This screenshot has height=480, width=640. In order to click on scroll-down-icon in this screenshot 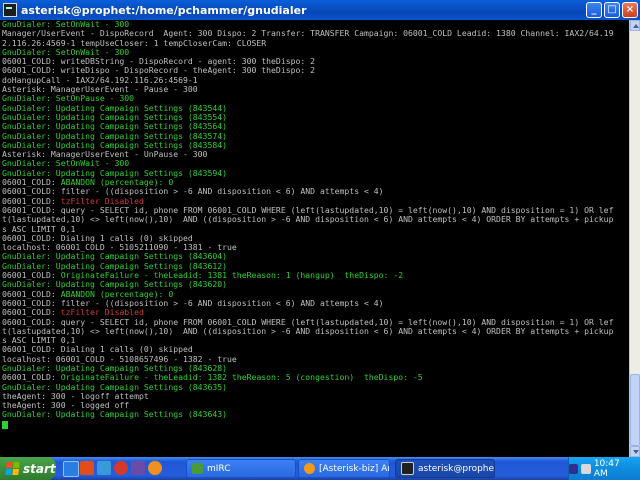, I will do `click(635, 451)`.